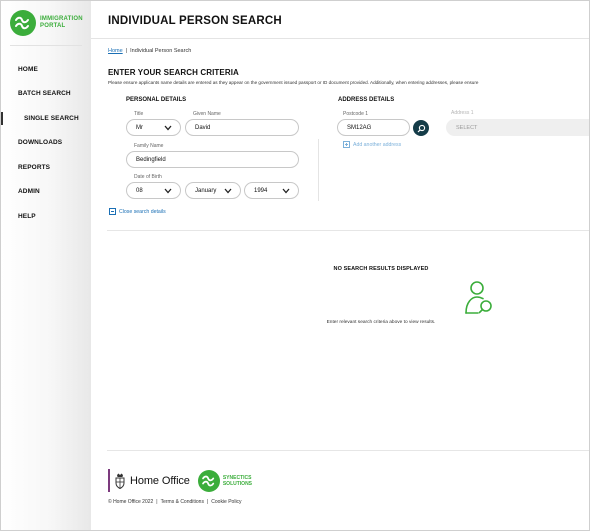 The width and height of the screenshot is (590, 531). What do you see at coordinates (212, 159) in the screenshot?
I see `family-name-input: Bedingfield` at bounding box center [212, 159].